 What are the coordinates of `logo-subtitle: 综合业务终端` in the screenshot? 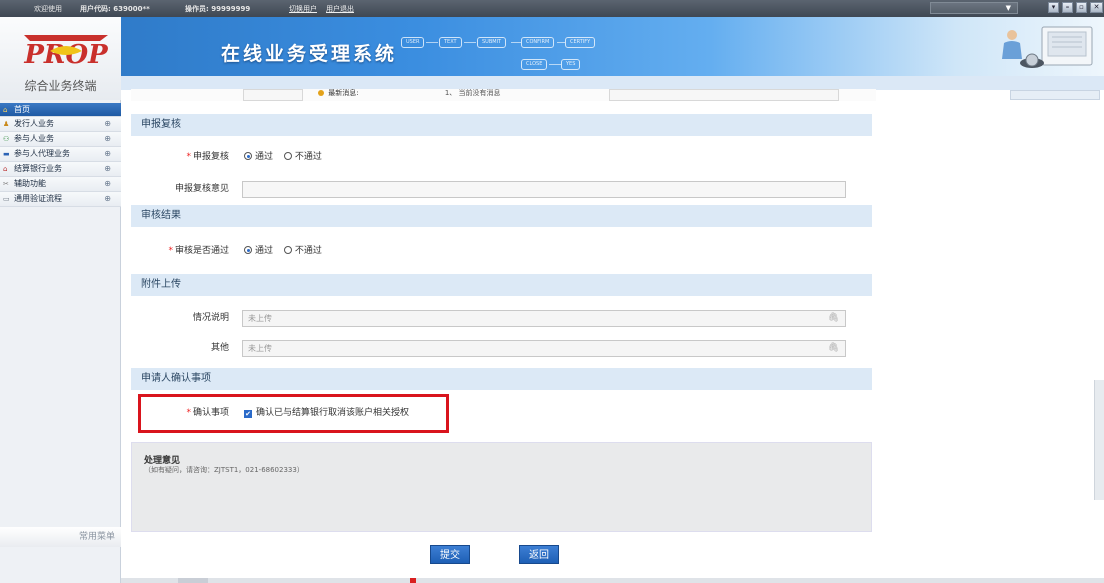 It's located at (60, 86).